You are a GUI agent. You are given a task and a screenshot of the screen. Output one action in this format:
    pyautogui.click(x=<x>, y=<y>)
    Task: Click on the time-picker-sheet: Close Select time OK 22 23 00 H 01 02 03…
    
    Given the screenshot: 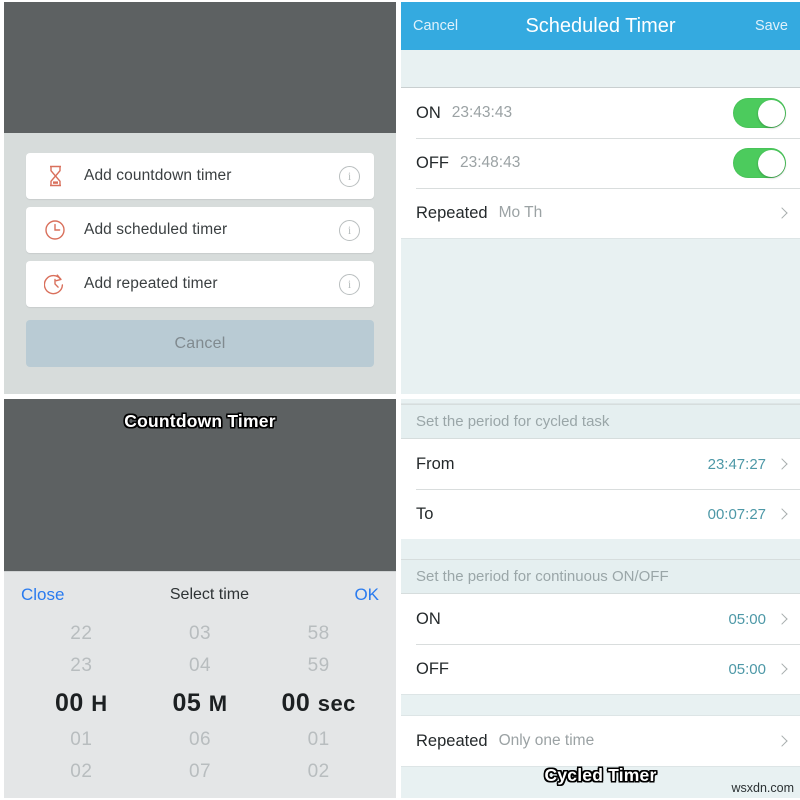 What is the action you would take?
    pyautogui.click(x=200, y=684)
    